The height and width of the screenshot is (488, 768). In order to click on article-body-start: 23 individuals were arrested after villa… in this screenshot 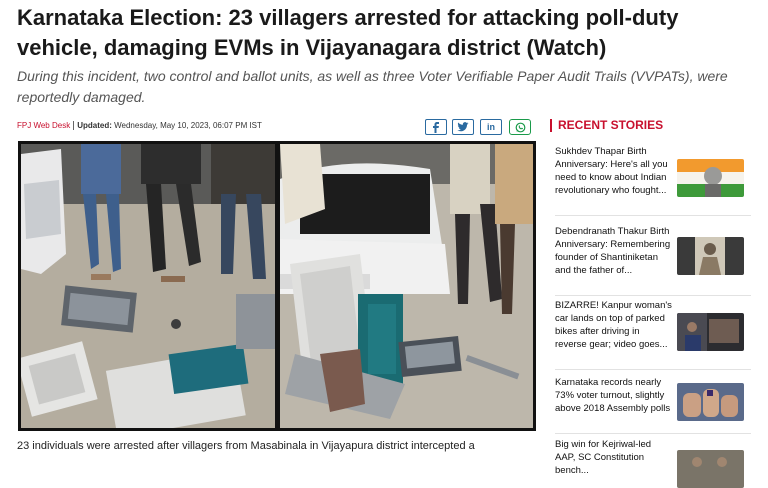, I will do `click(246, 446)`.